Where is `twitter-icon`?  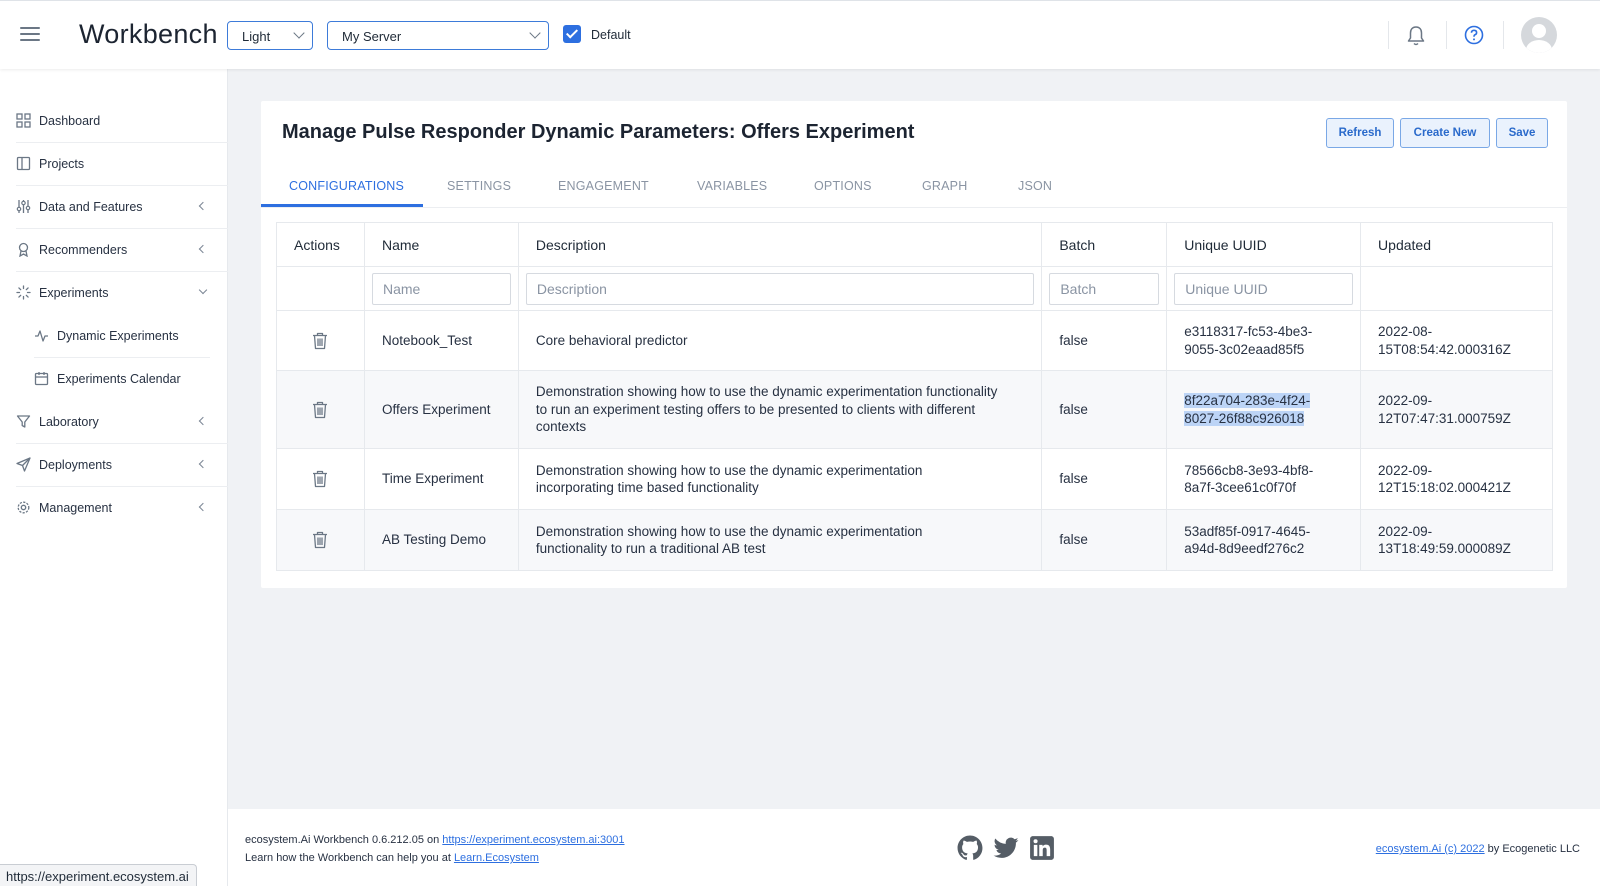 twitter-icon is located at coordinates (1006, 848).